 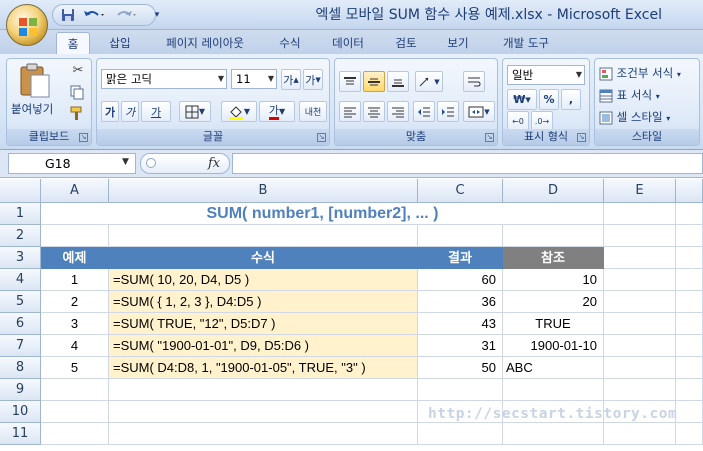 What do you see at coordinates (629, 95) in the screenshot?
I see `format-as-table-button: 표 서식 ▾` at bounding box center [629, 95].